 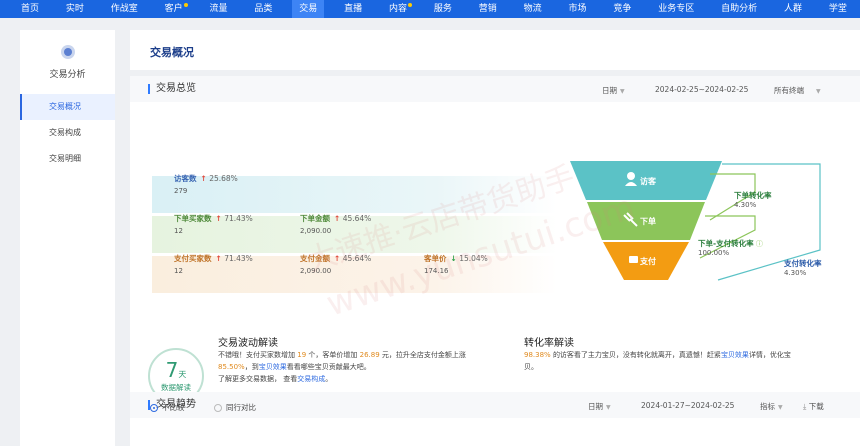 I want to click on metric-label: 客单价 ↓ 15.04%, so click(x=456, y=258).